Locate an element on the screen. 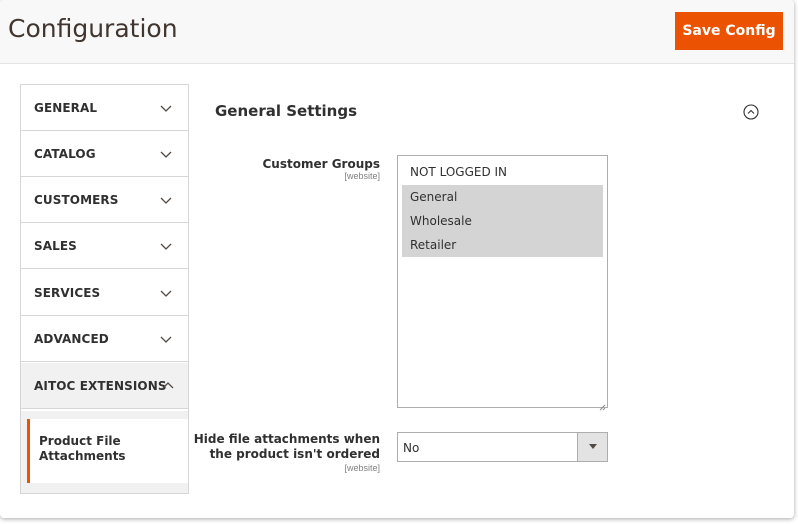  resize-handle-icon is located at coordinates (602, 404).